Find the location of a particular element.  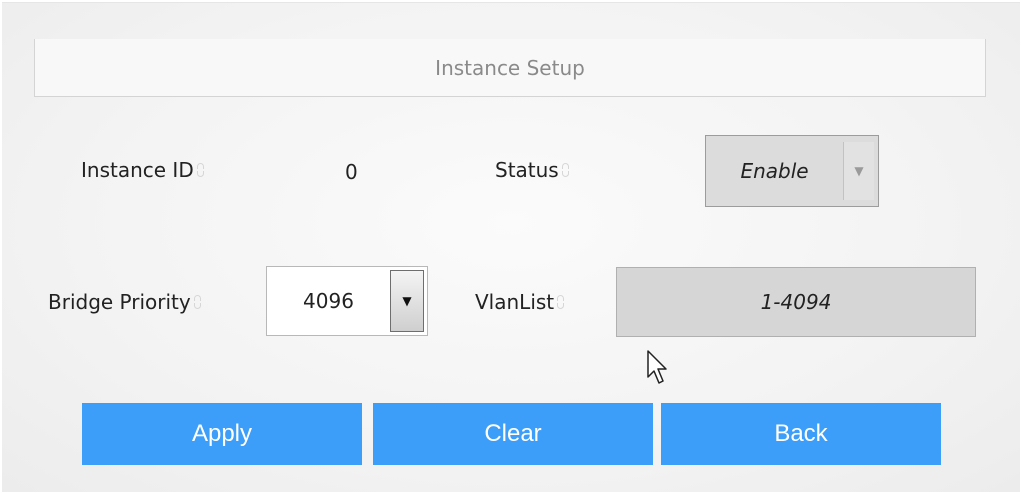

status-select-value: Enable is located at coordinates (774, 171).